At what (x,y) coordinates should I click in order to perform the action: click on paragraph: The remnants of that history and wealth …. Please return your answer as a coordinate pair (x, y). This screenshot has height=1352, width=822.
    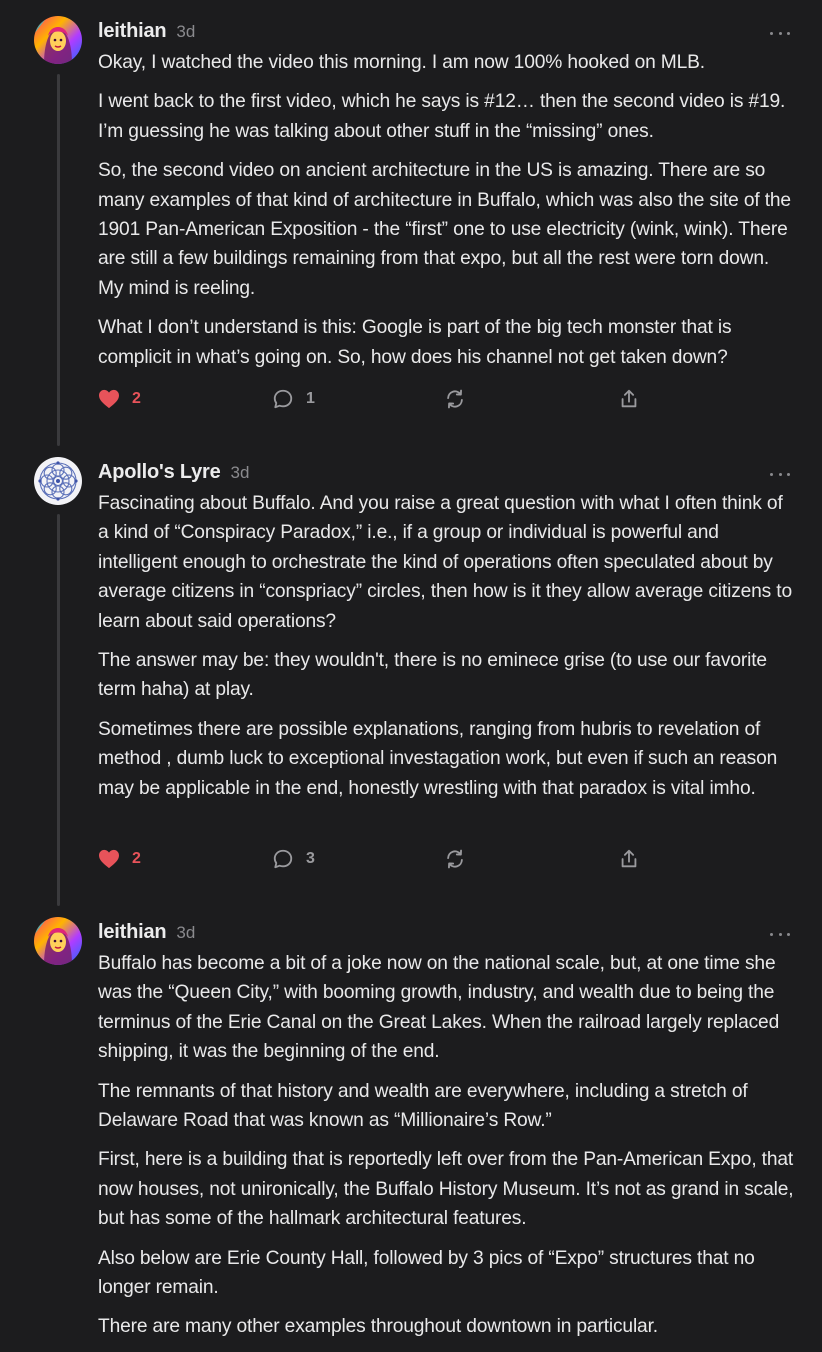
    Looking at the image, I should click on (423, 1106).